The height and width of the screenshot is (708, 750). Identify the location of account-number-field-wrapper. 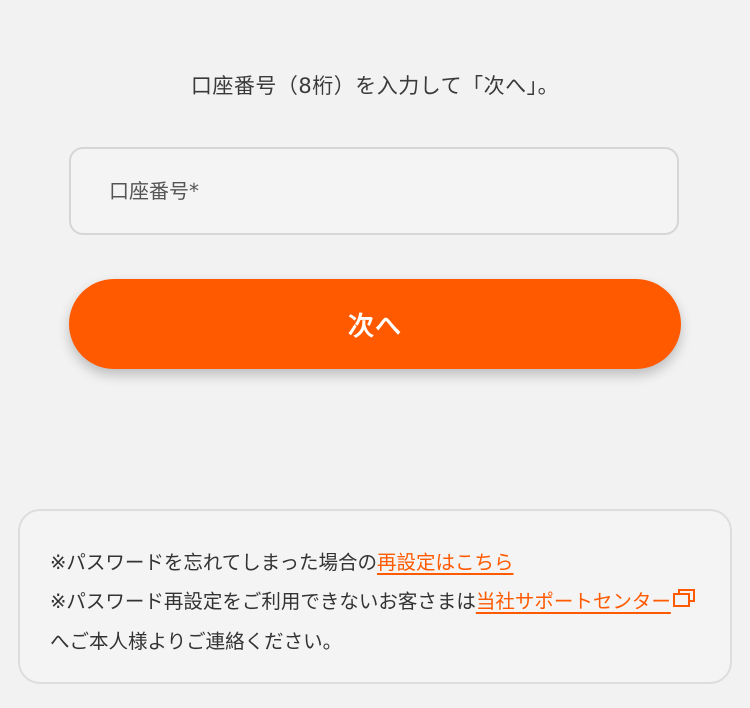
(374, 191).